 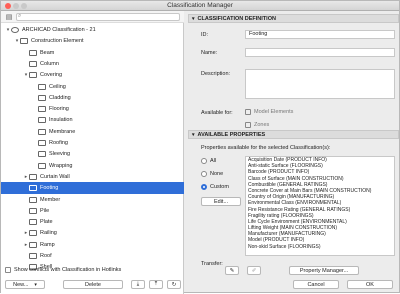 I want to click on title-bar: Classification Manager, so click(x=200, y=6).